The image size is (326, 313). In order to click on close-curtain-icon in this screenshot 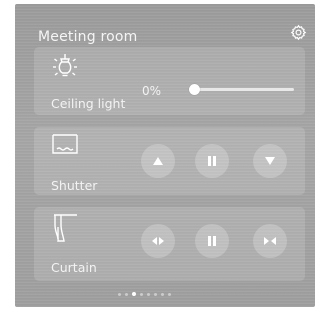, I will do `click(270, 241)`.